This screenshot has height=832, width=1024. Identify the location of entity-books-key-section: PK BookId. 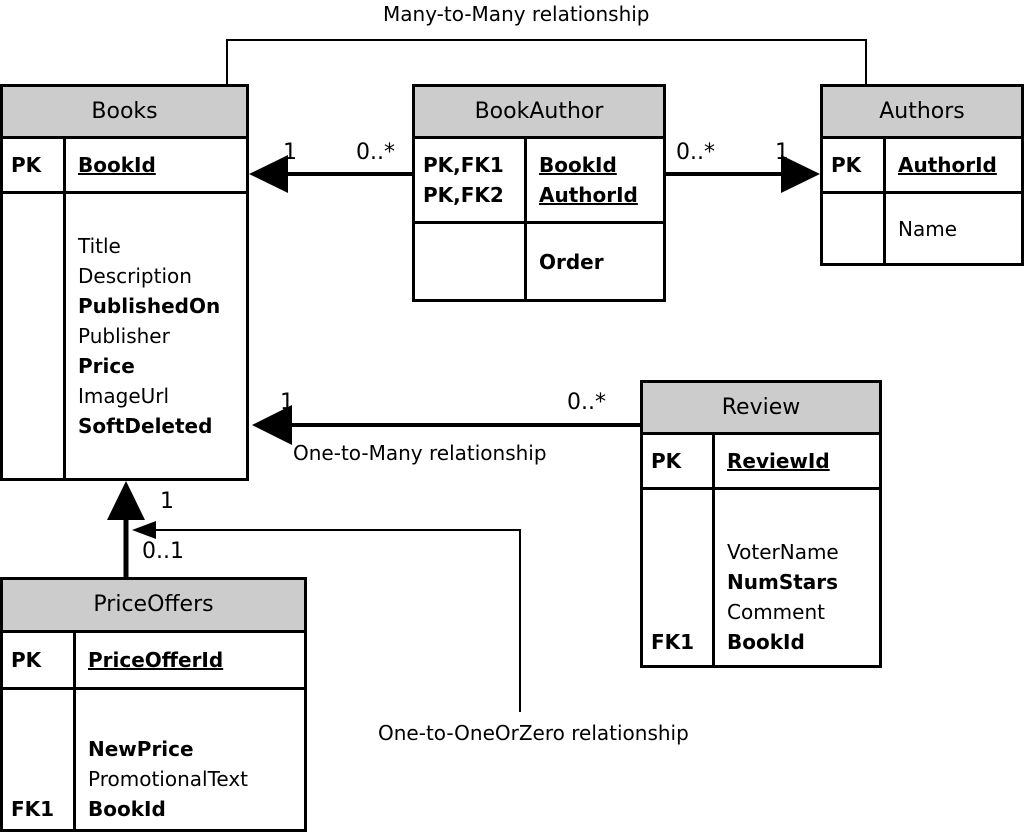
(124, 166).